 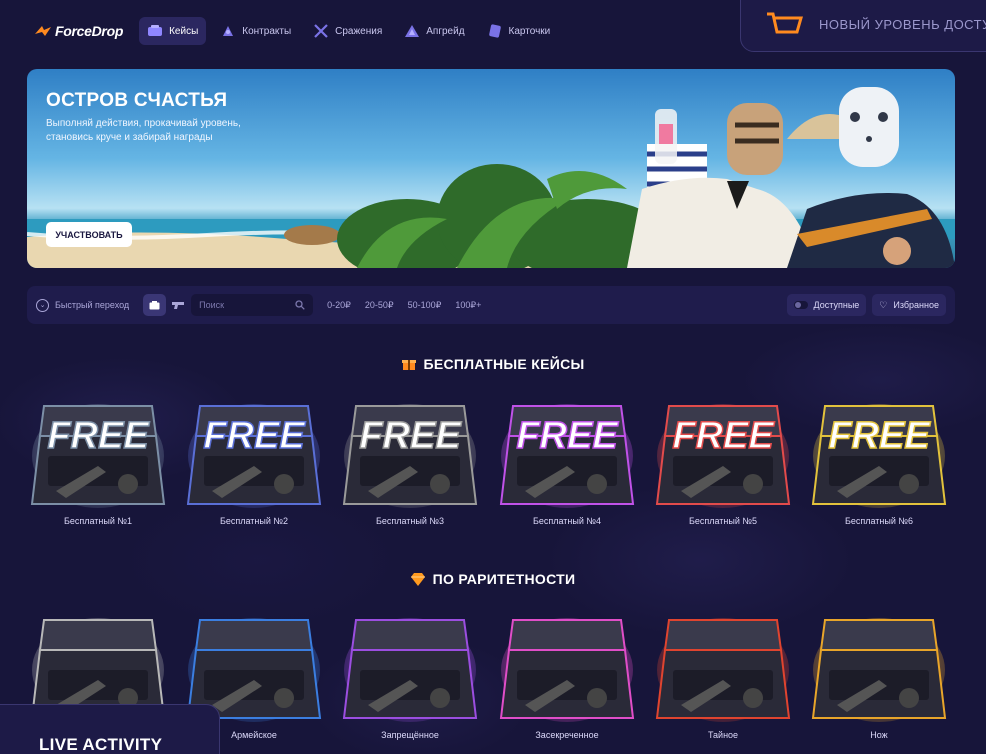 I want to click on search-box, so click(x=252, y=305).